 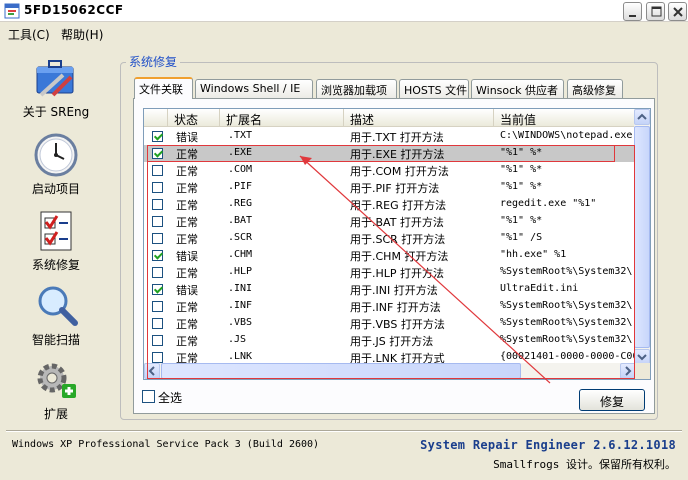 I want to click on tab-file-association: 文件关联, so click(x=163, y=88).